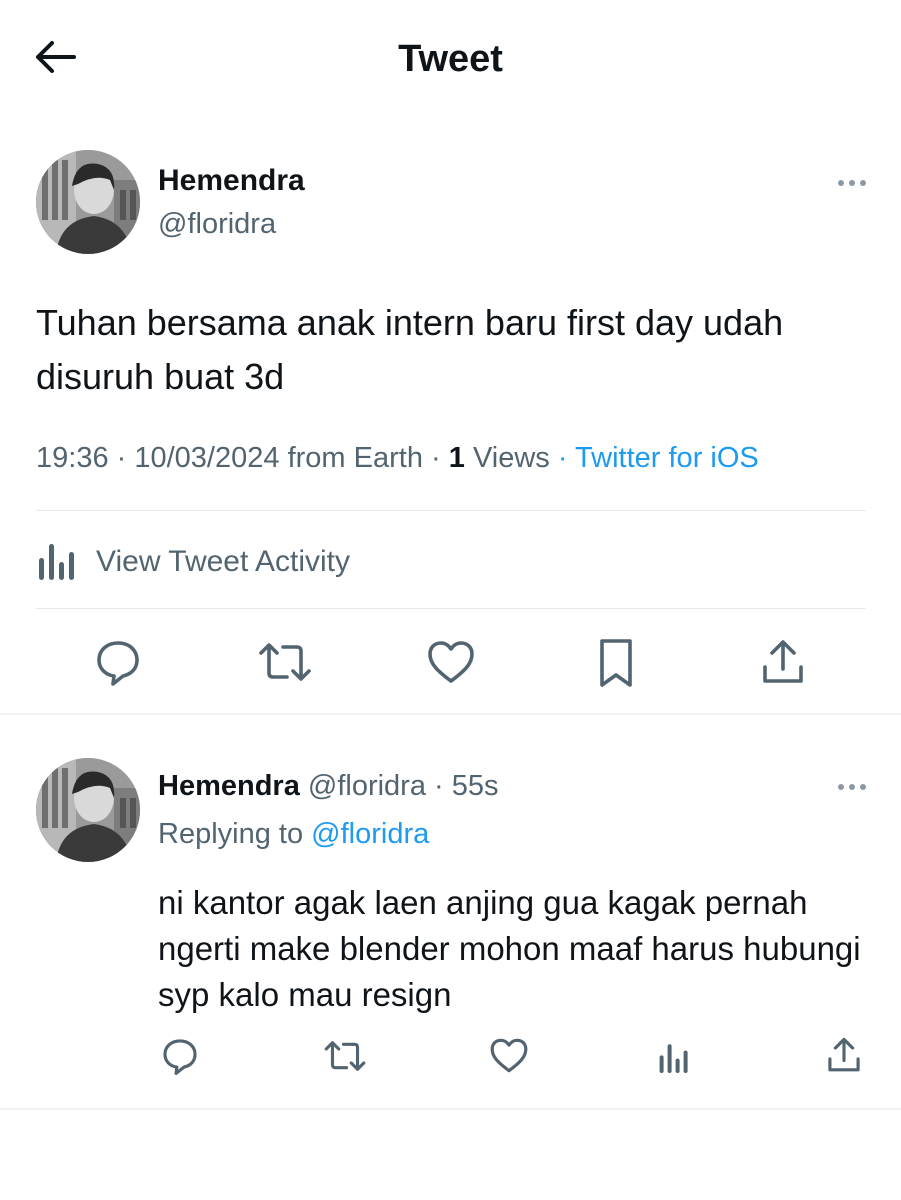 This screenshot has height=1200, width=901. I want to click on tweet-source-link: Twitter for iOS, so click(667, 458).